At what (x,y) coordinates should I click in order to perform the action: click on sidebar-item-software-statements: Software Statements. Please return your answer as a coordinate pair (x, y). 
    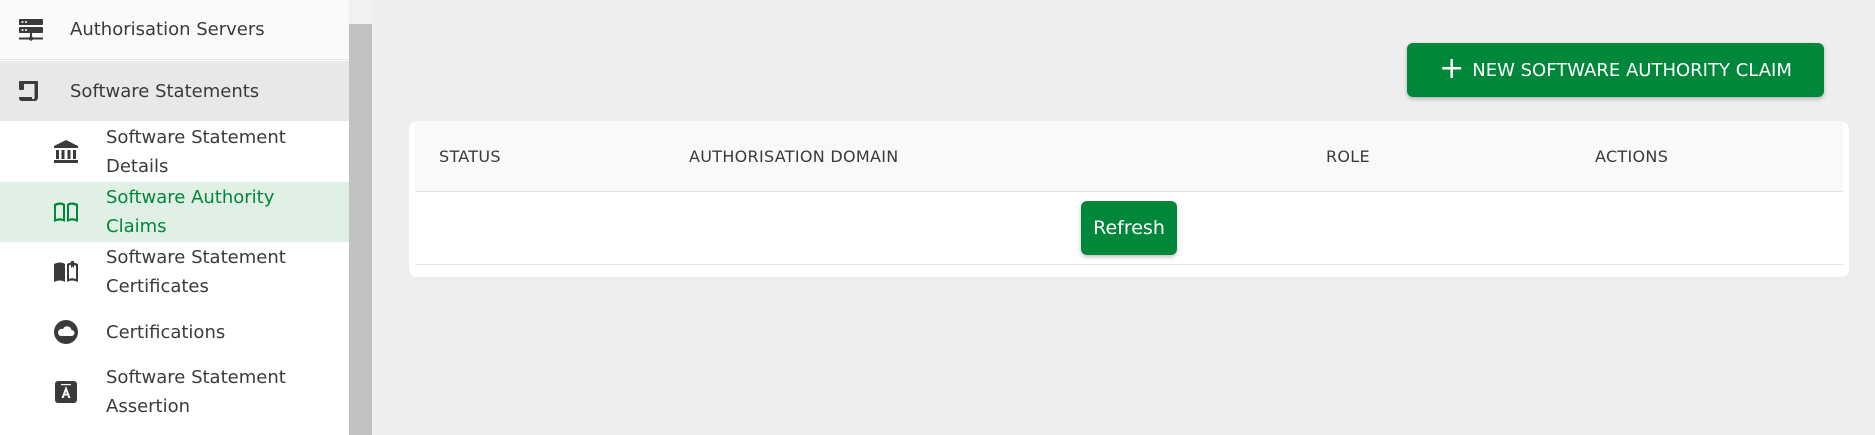
    Looking at the image, I should click on (174, 91).